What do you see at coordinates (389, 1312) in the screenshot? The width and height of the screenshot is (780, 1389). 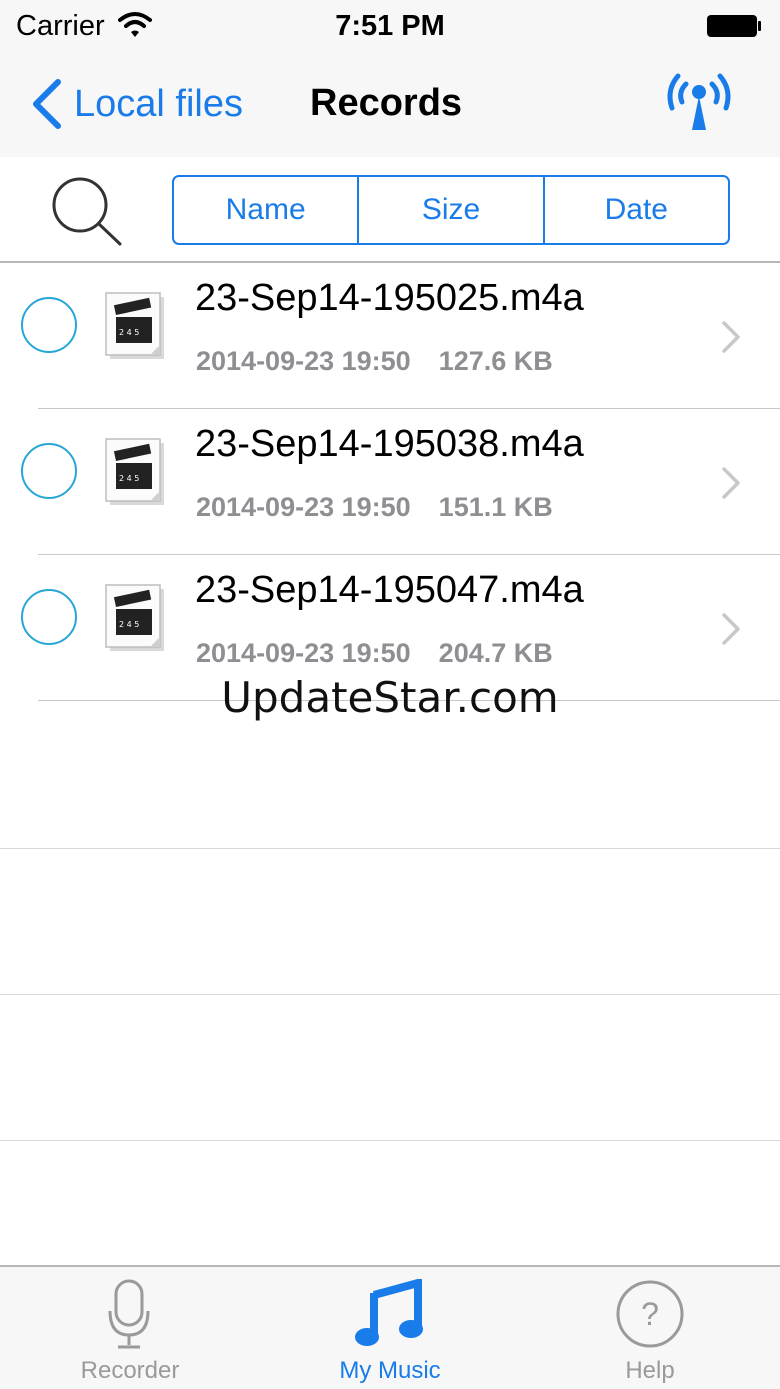 I see `music-note-icon` at bounding box center [389, 1312].